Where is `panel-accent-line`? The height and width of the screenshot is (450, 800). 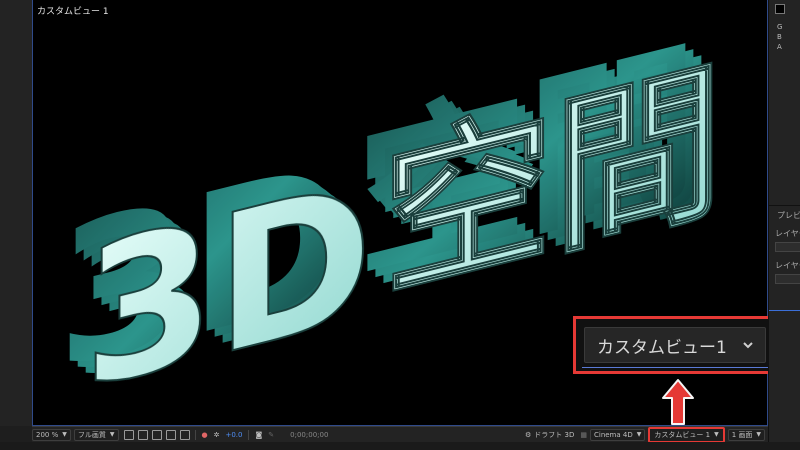
panel-accent-line is located at coordinates (784, 310).